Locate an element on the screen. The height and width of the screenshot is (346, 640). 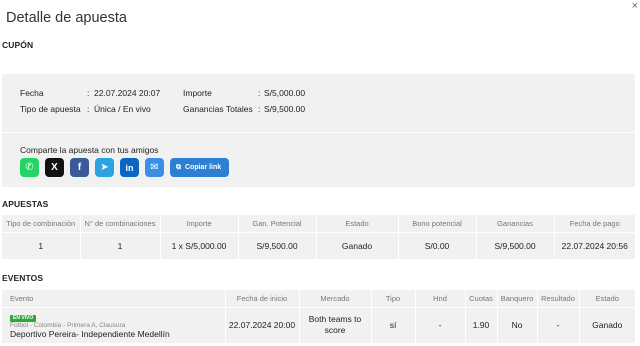
col-fecha-pago: Fecha de pago is located at coordinates (594, 223).